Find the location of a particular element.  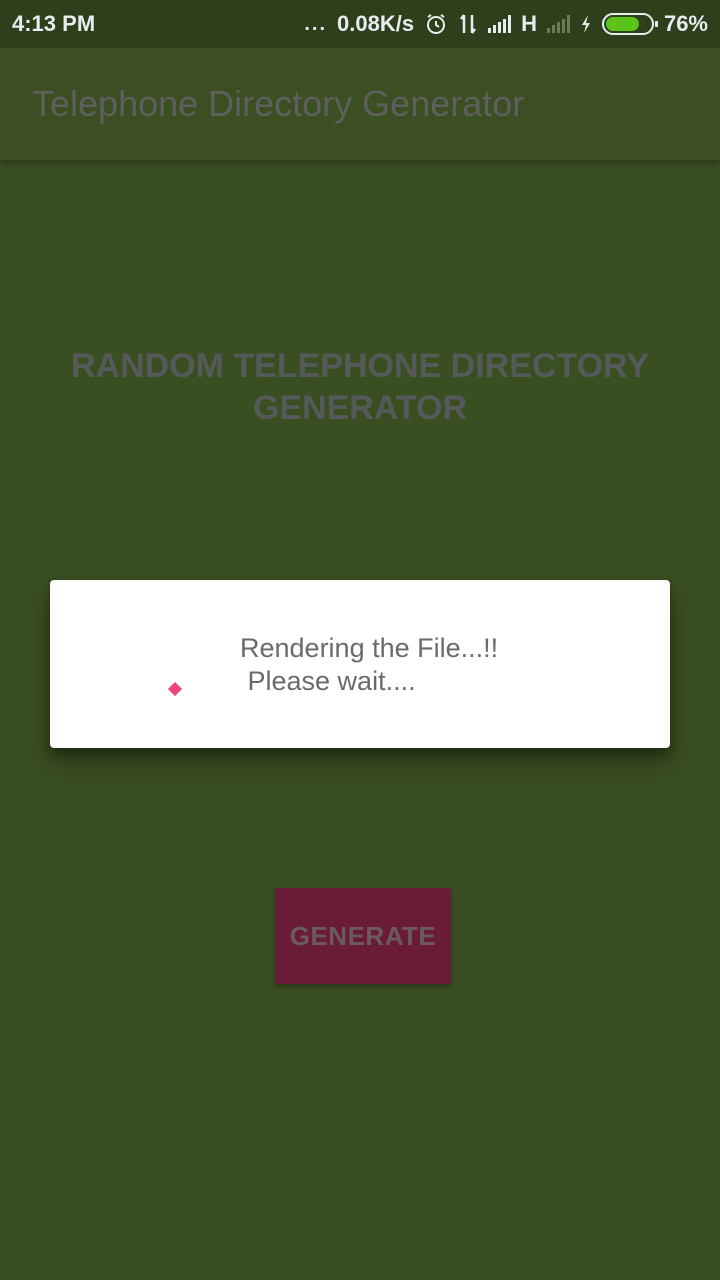

battery-percent: 76% is located at coordinates (685, 23).